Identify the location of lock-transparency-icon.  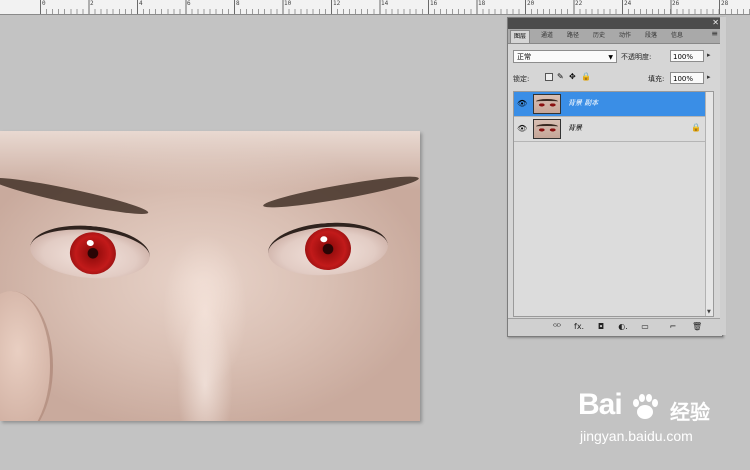
(549, 77).